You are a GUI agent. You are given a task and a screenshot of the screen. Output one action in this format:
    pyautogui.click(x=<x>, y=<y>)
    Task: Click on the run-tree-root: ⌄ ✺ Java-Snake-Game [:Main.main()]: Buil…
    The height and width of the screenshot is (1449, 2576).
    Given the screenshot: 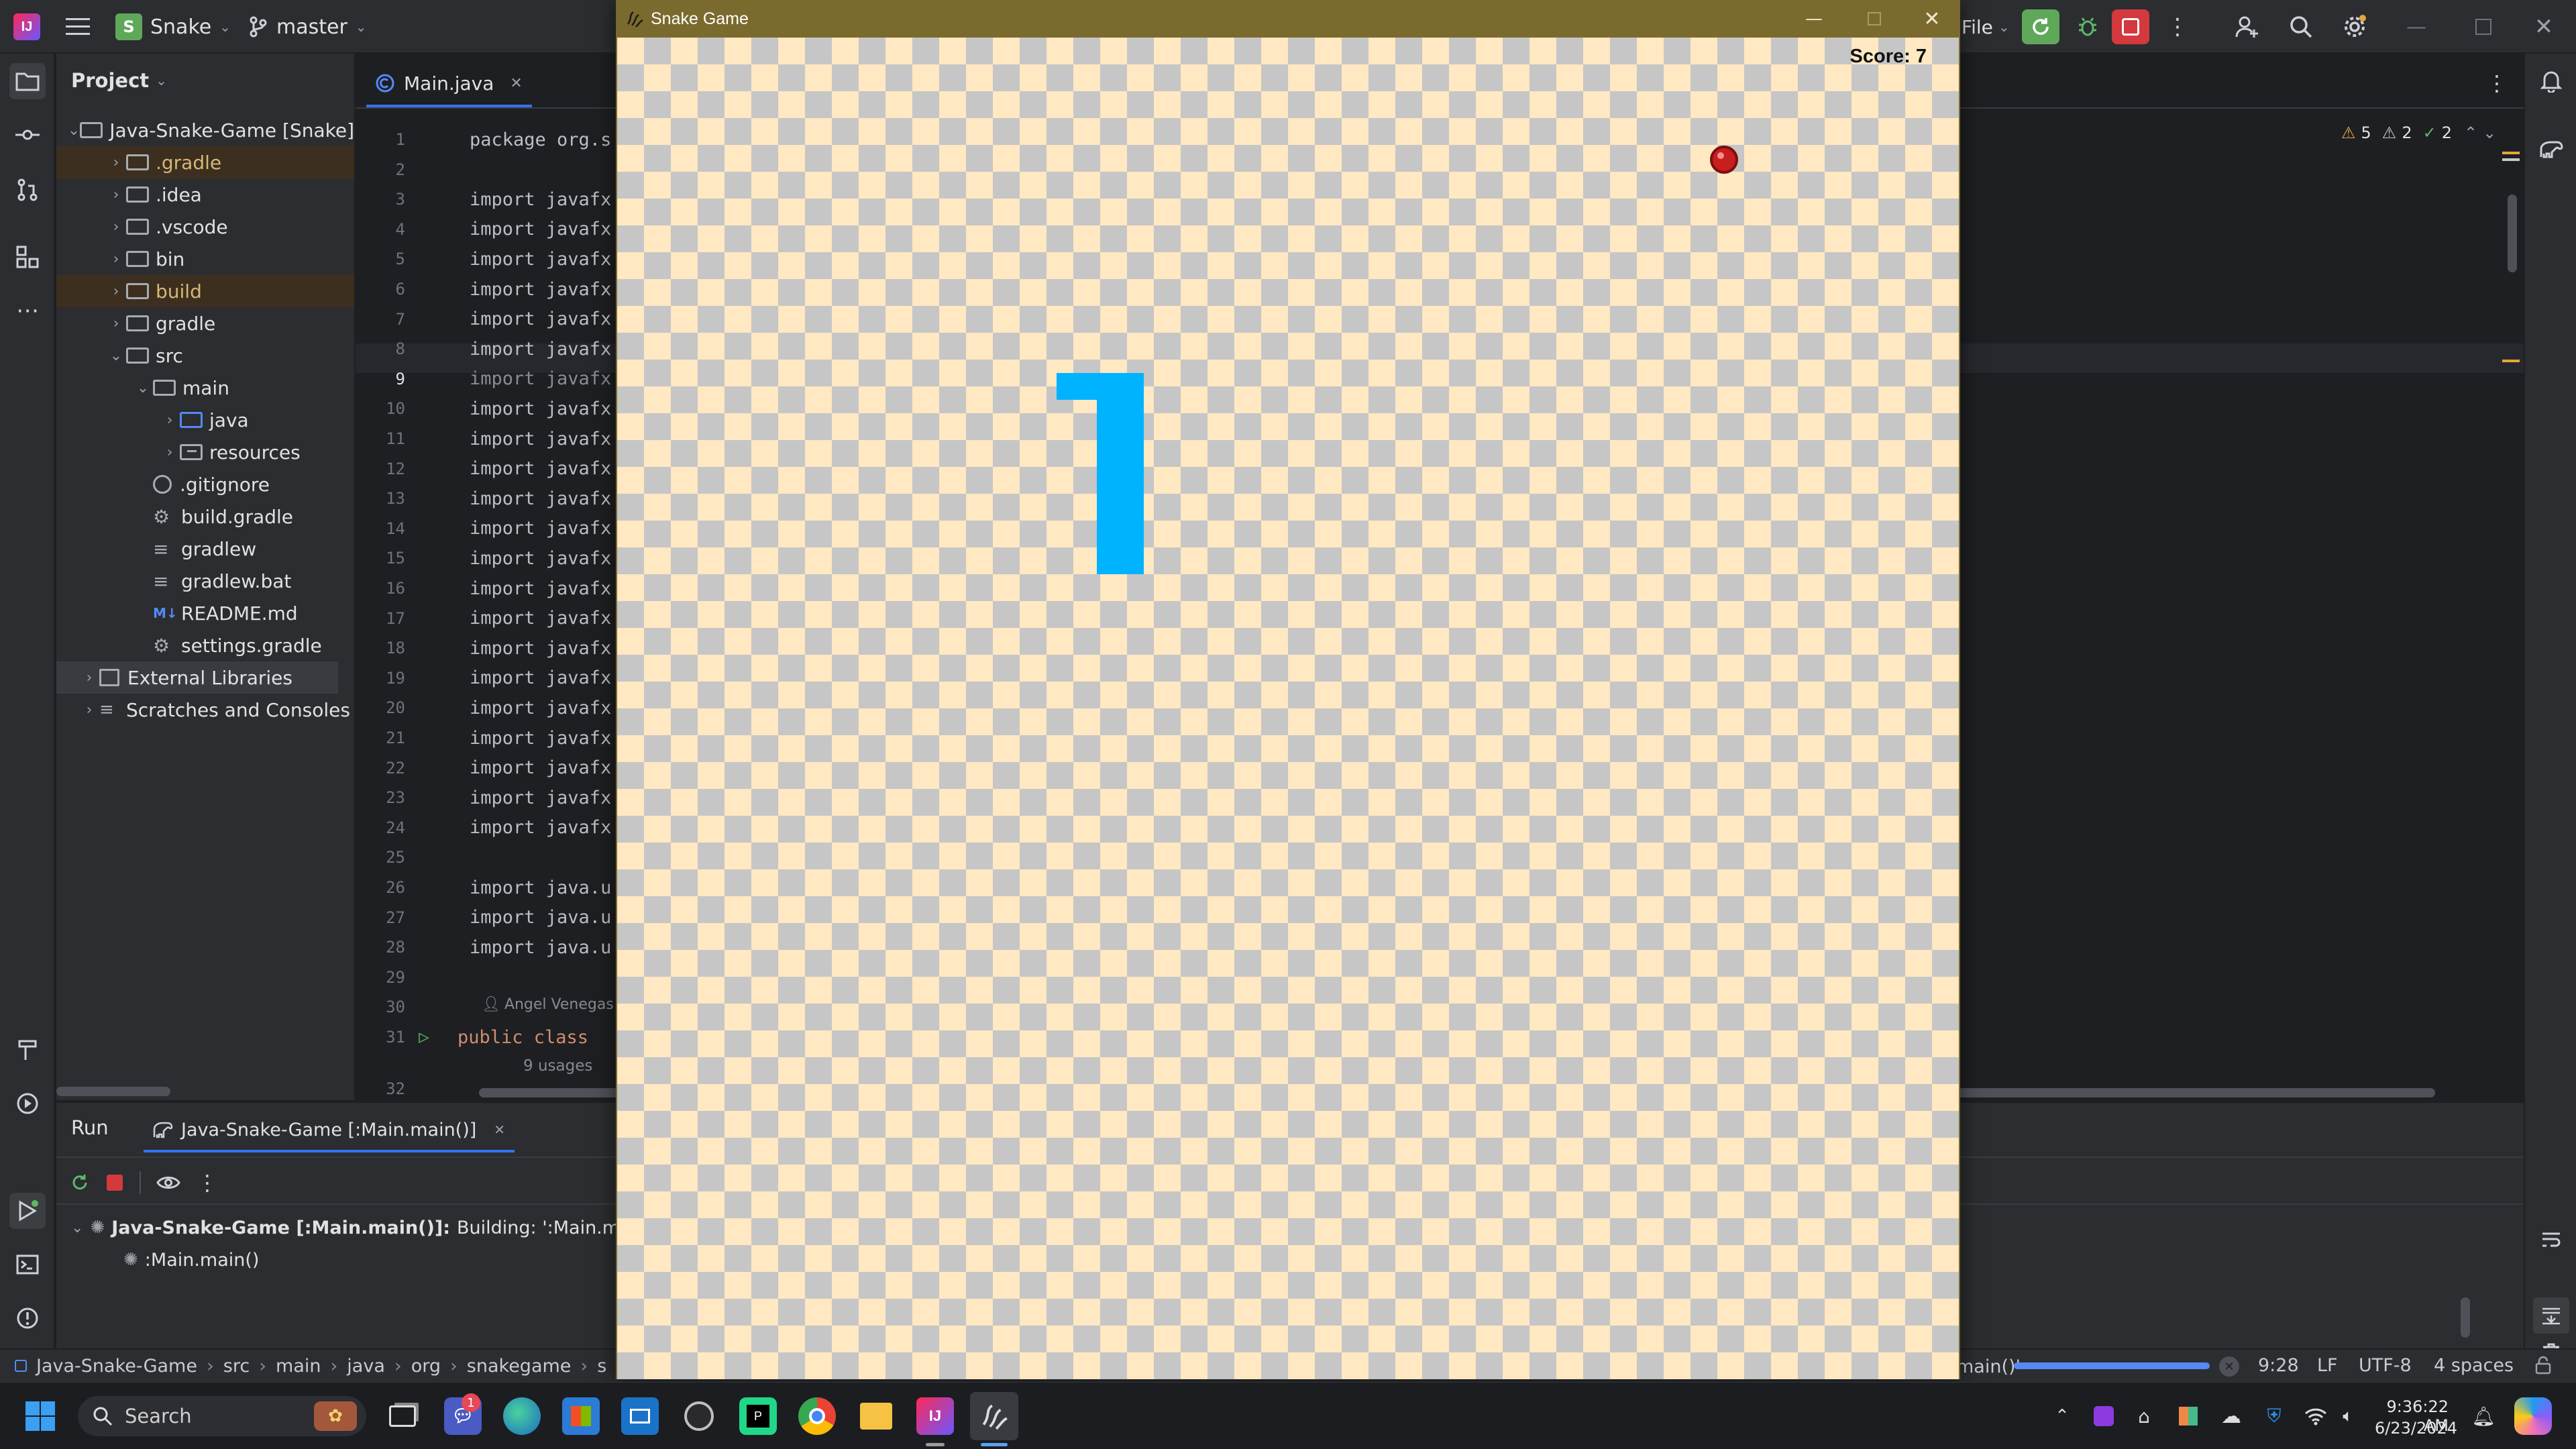 What is the action you would take?
    pyautogui.click(x=369, y=1227)
    